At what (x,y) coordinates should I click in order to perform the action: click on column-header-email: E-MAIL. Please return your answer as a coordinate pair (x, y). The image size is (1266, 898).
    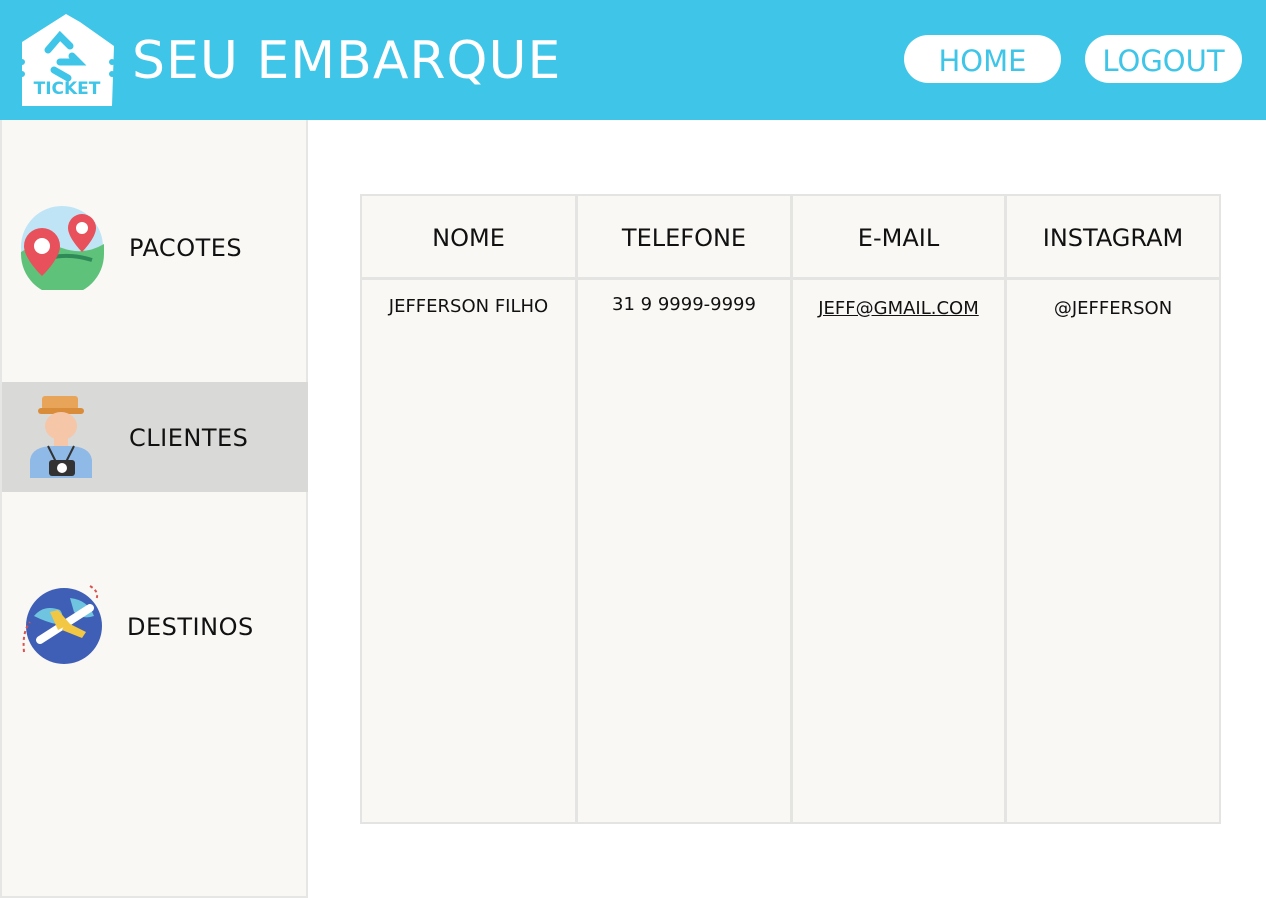
    Looking at the image, I should click on (898, 238).